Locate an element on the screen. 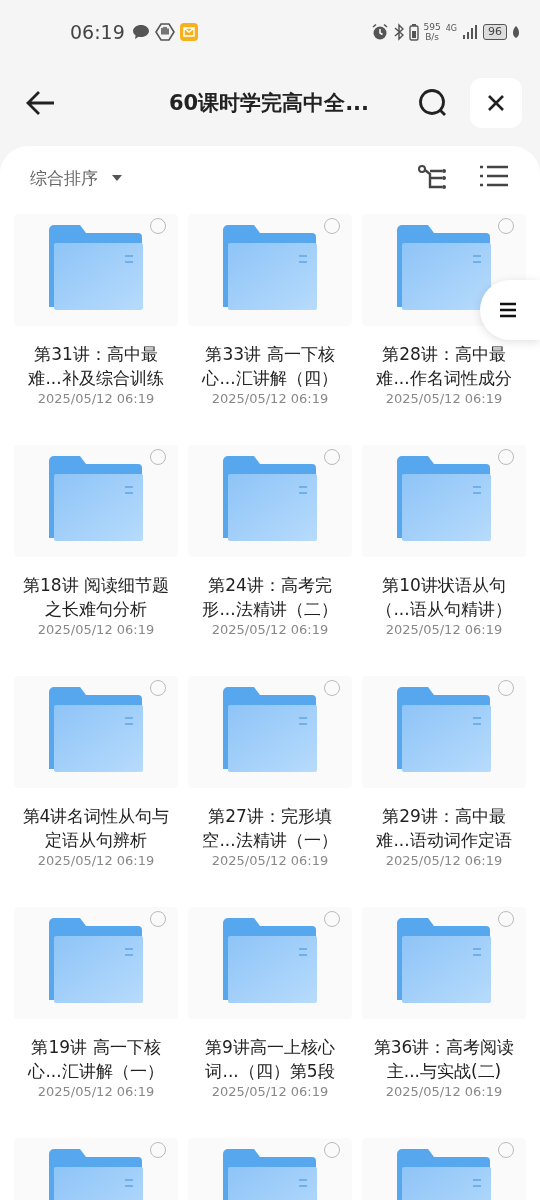  folder-name: 第29讲：高中最难...语动词作定语 is located at coordinates (444, 828).